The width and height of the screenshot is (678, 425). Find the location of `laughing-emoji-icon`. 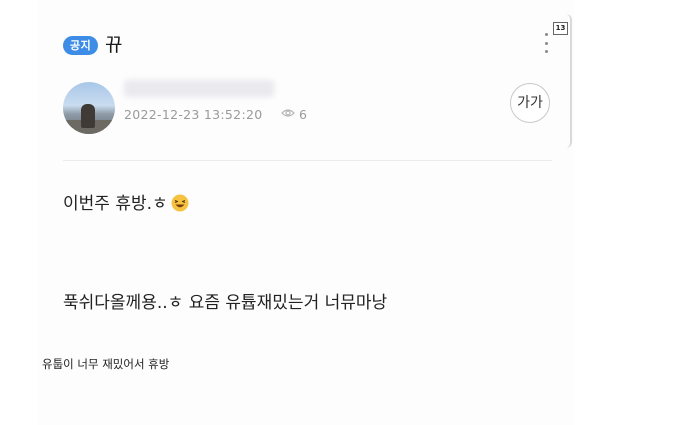

laughing-emoji-icon is located at coordinates (180, 203).